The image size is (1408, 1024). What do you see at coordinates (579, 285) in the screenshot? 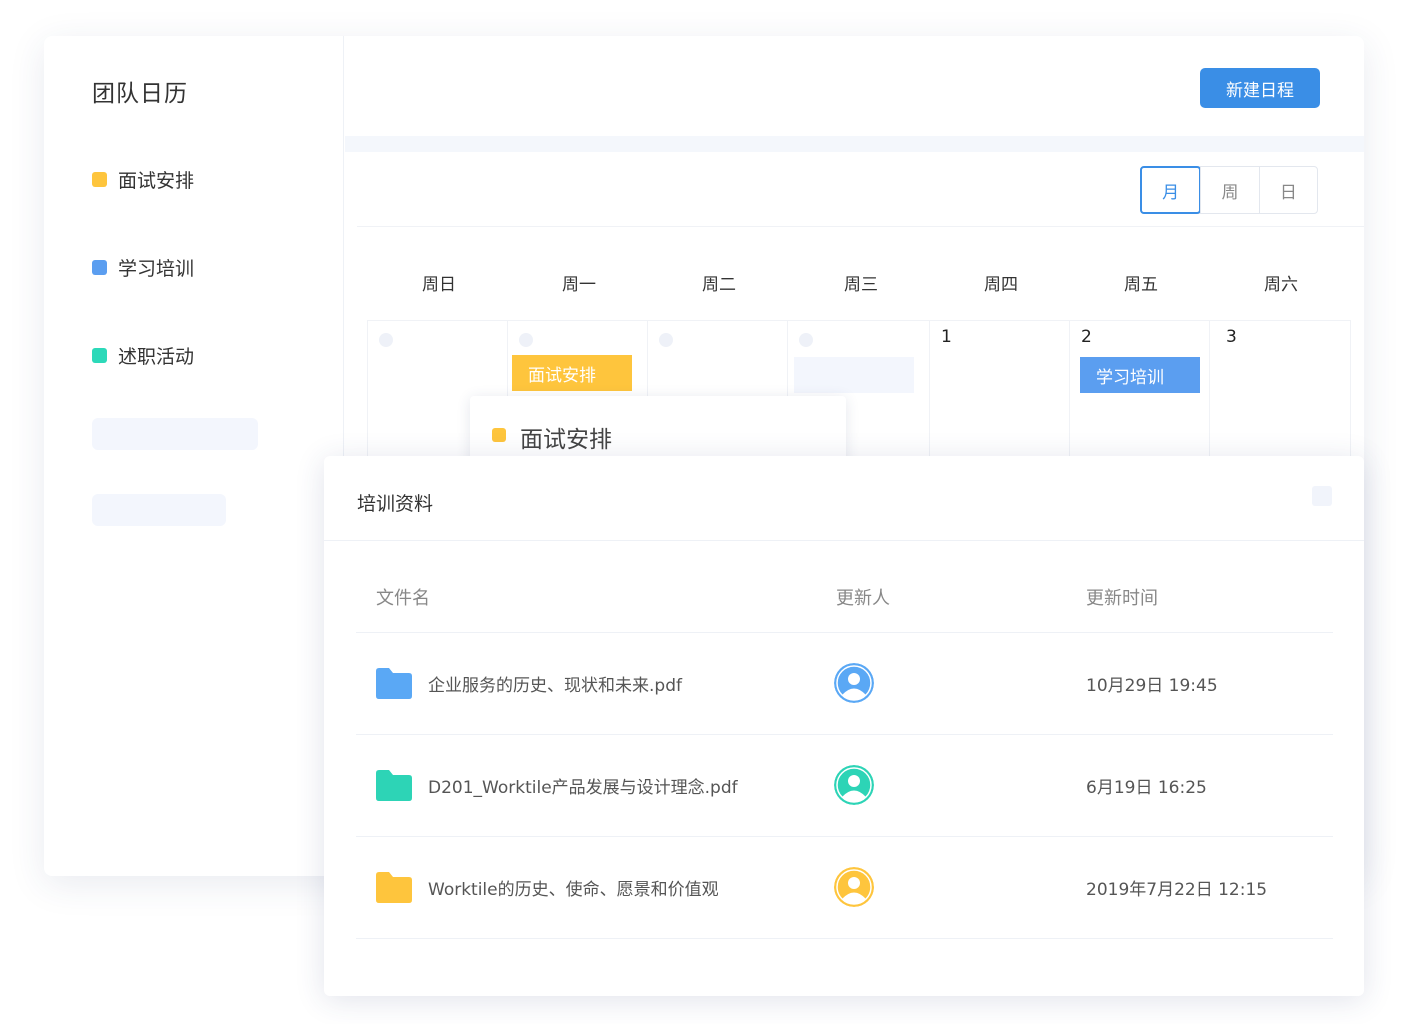
I see `weekday-header: 周一` at bounding box center [579, 285].